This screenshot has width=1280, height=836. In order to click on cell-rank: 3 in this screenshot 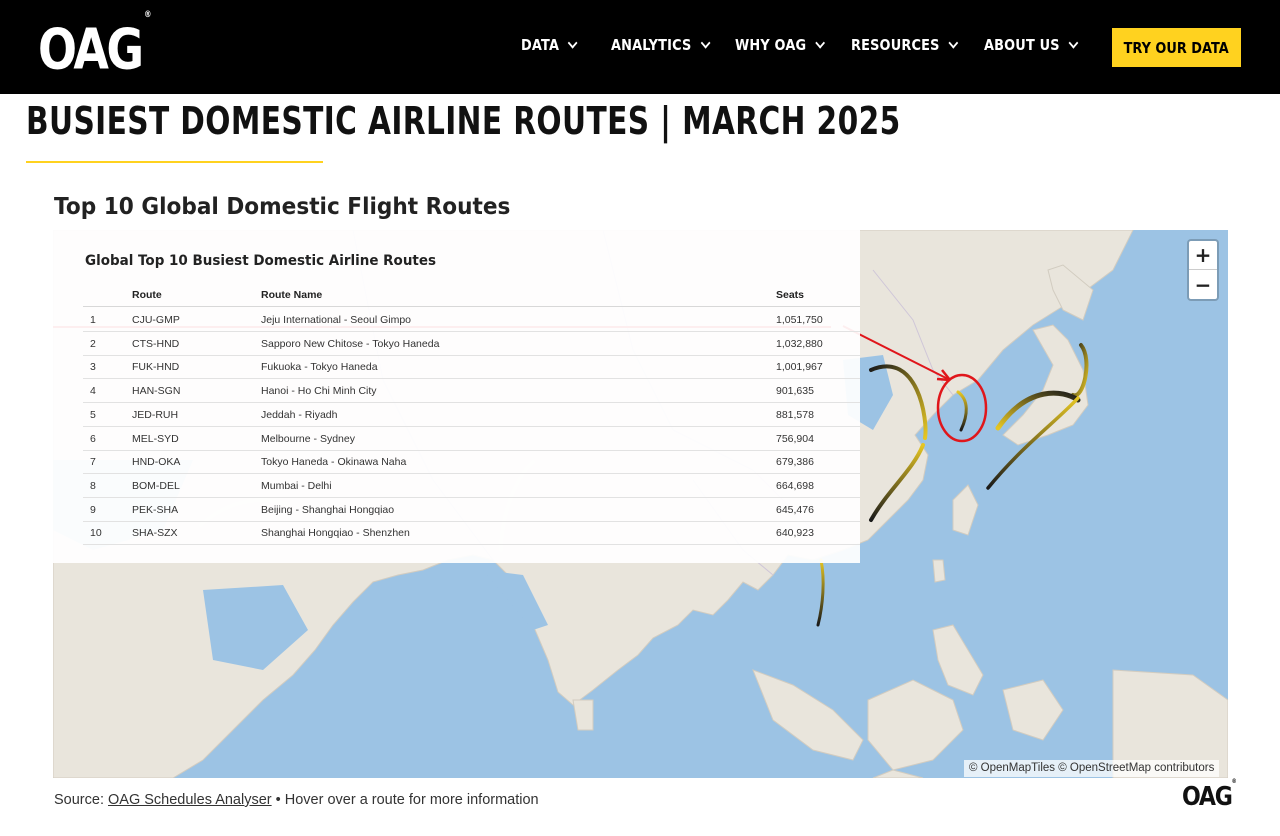, I will do `click(93, 367)`.